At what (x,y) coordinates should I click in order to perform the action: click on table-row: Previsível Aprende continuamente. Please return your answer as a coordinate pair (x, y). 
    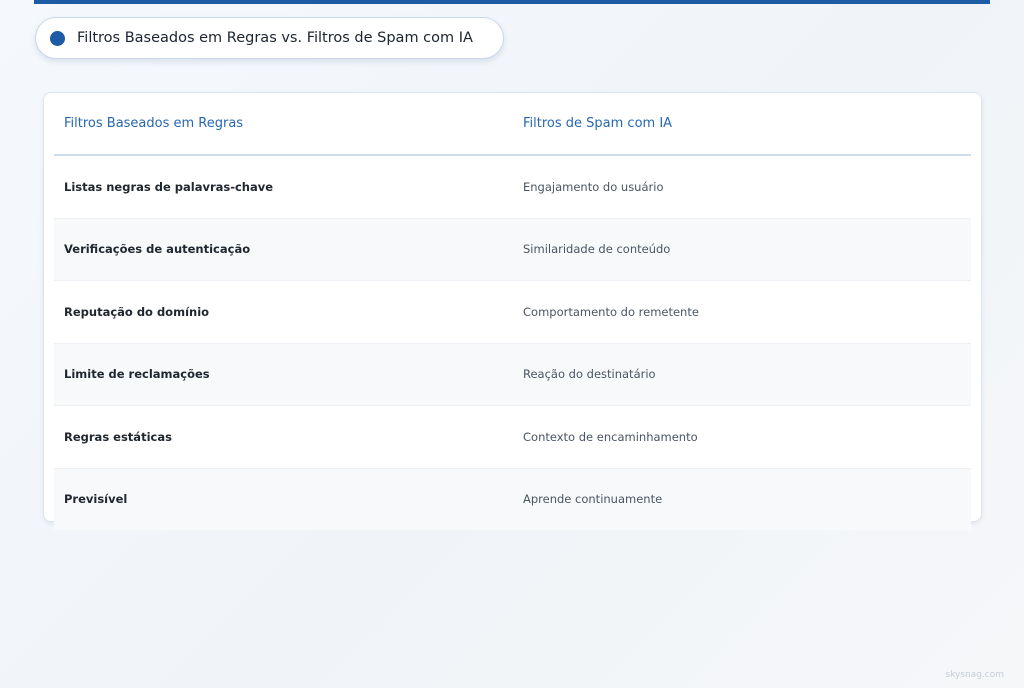
    Looking at the image, I should click on (512, 499).